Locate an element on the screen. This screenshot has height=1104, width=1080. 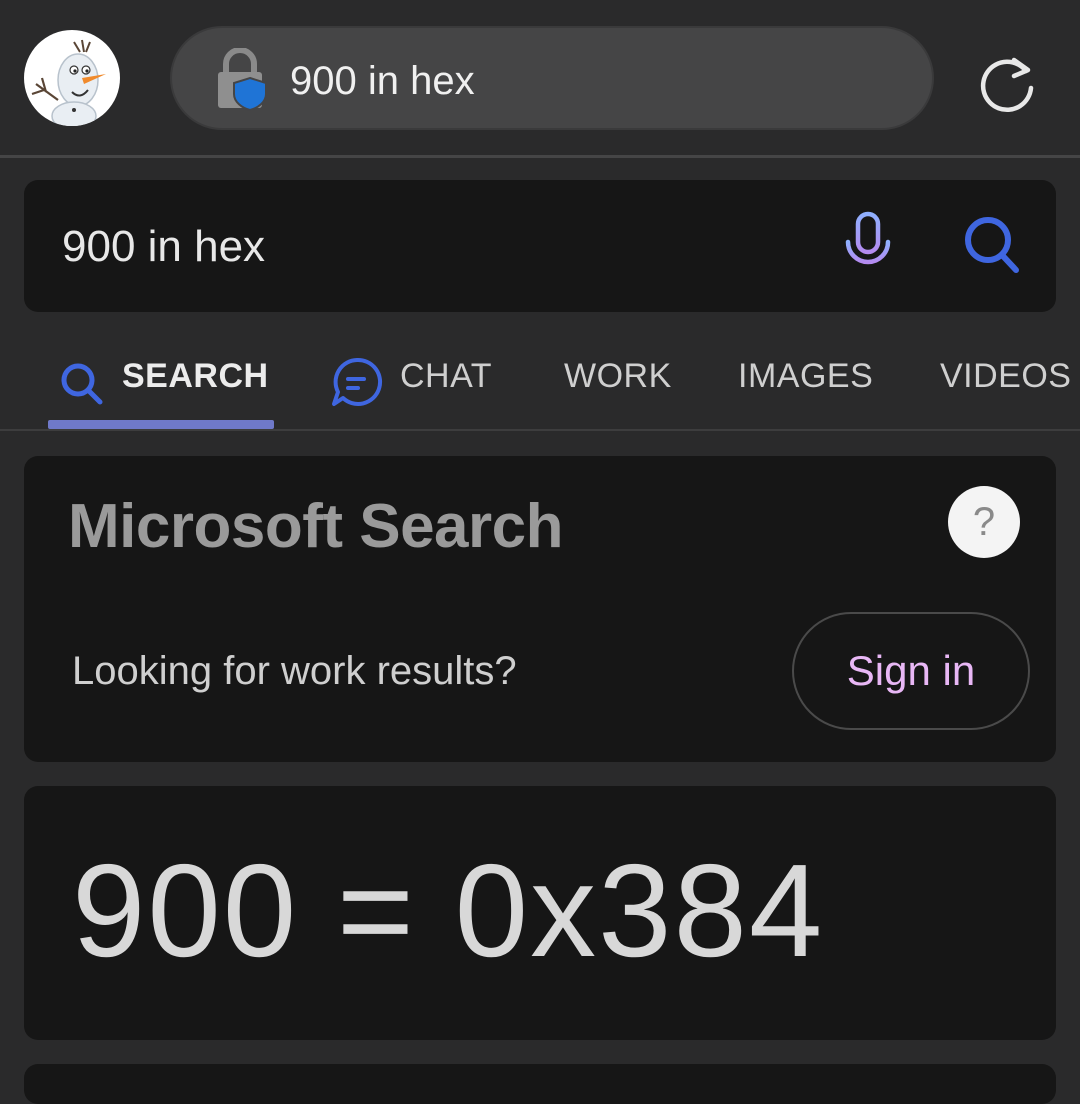
browser-top-bar: 900 in hex is located at coordinates (540, 78).